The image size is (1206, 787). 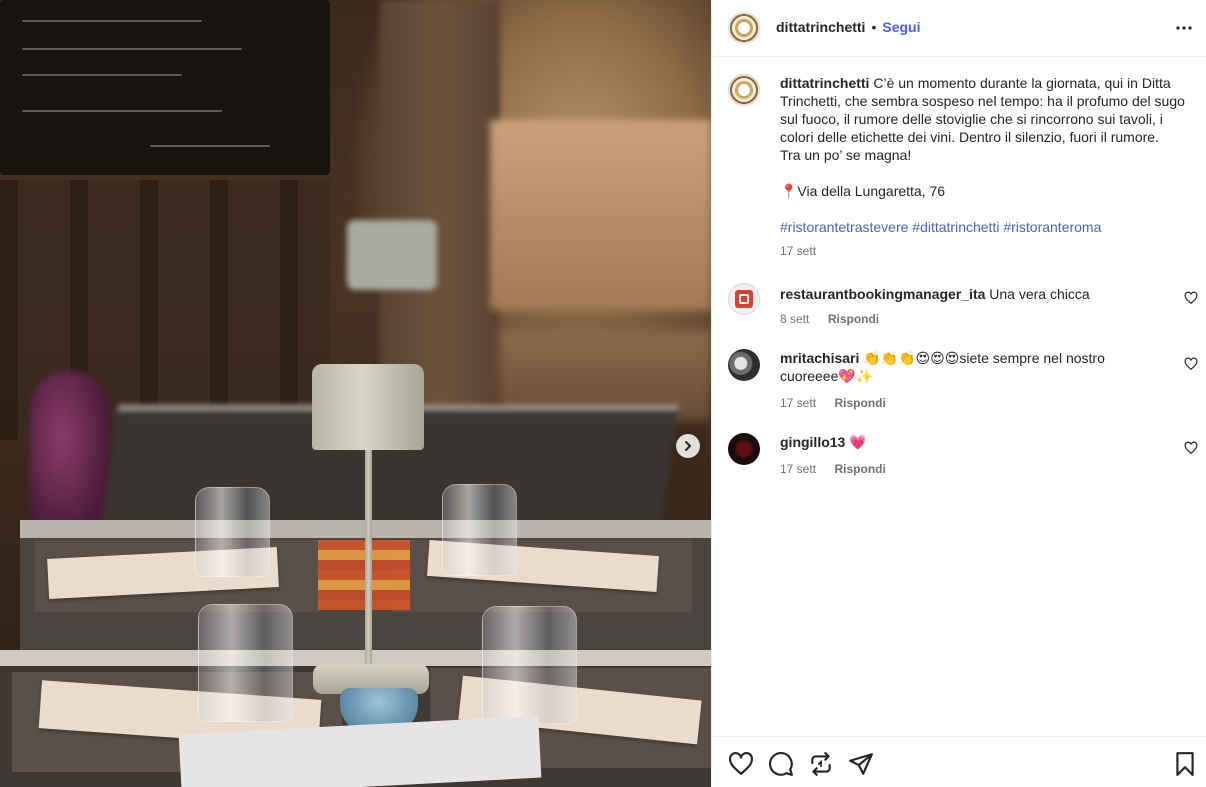 I want to click on next-photo-button, so click(x=688, y=446).